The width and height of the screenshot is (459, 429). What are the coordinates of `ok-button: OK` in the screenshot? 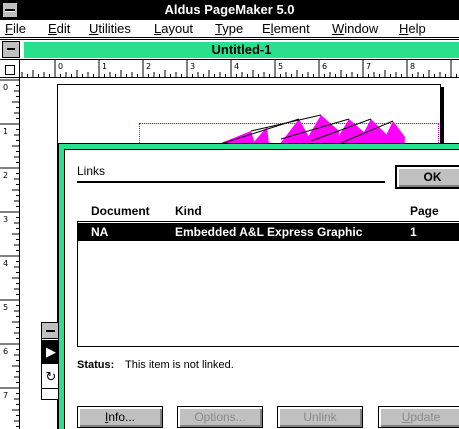 It's located at (427, 177).